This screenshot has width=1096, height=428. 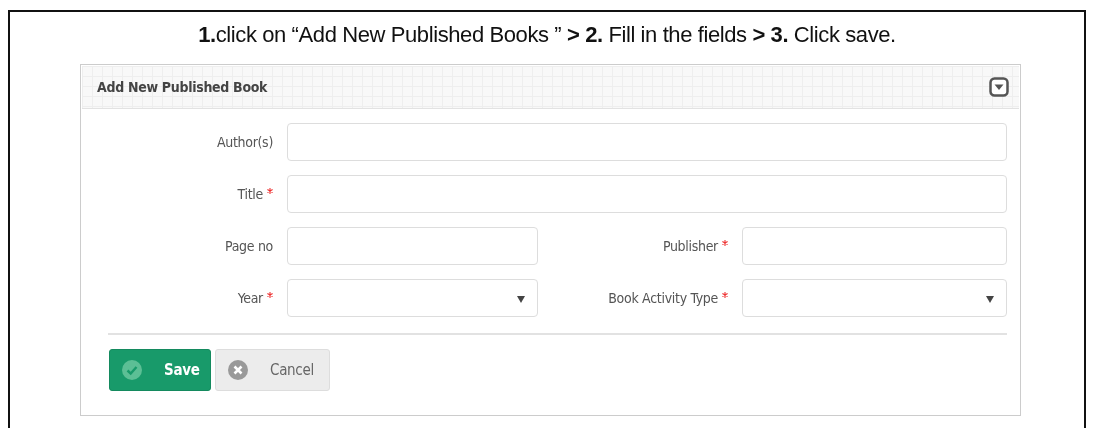 I want to click on field-label: Book Activity Type, so click(x=668, y=298).